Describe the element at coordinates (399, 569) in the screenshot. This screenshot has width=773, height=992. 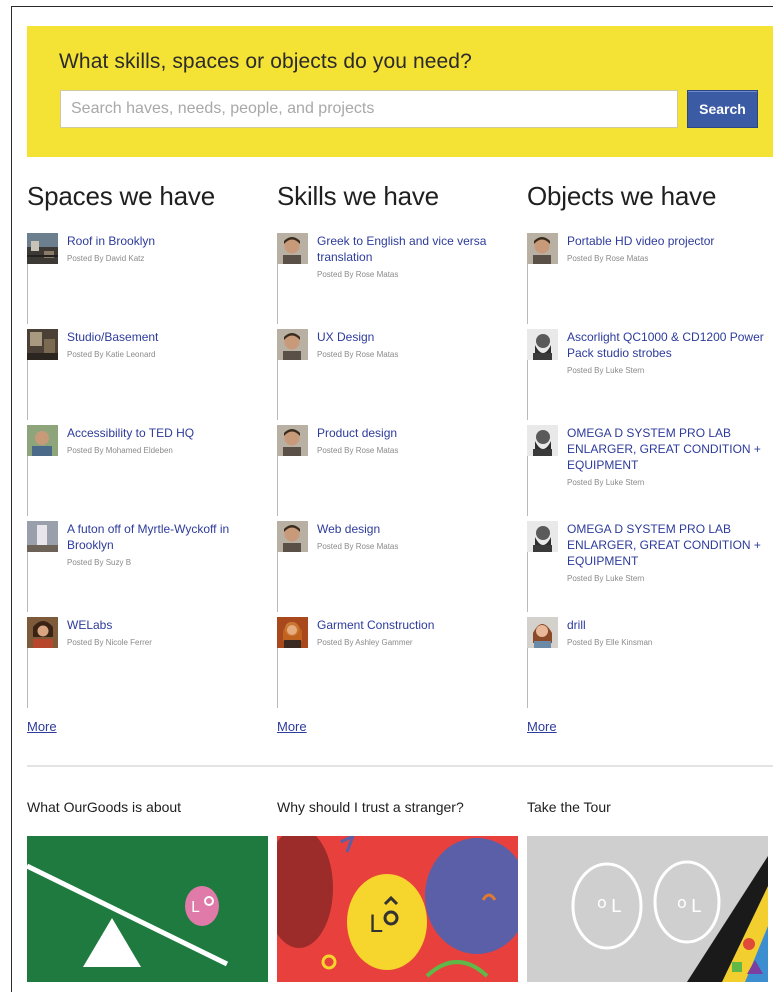
I see `list-item: Web design Posted By Rose Matas` at that location.